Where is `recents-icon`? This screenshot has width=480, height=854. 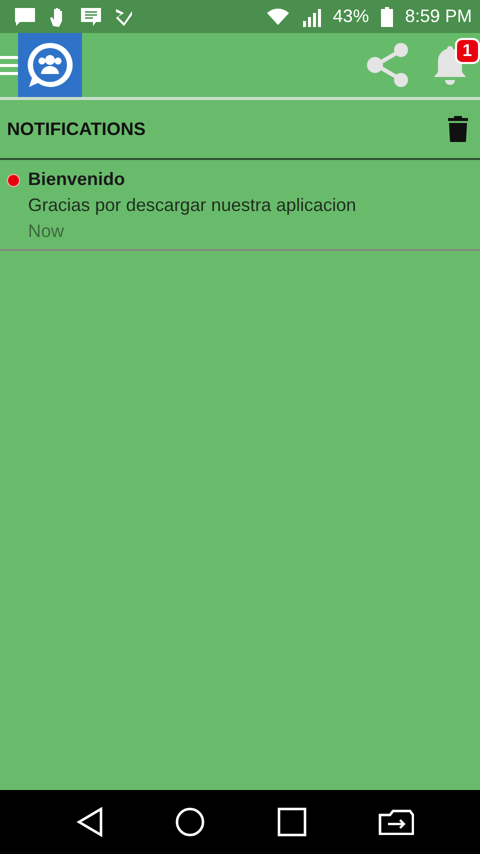 recents-icon is located at coordinates (291, 822).